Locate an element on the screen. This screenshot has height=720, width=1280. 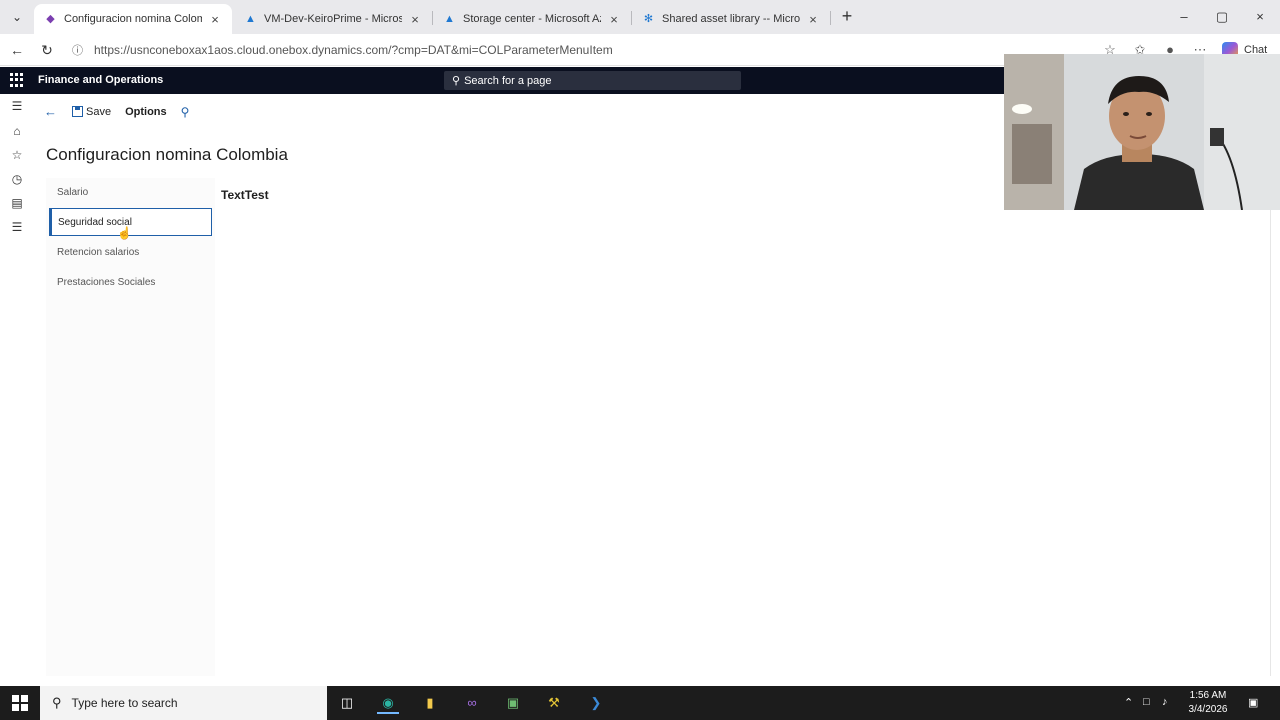
windows-start-icon is located at coordinates (20, 703).